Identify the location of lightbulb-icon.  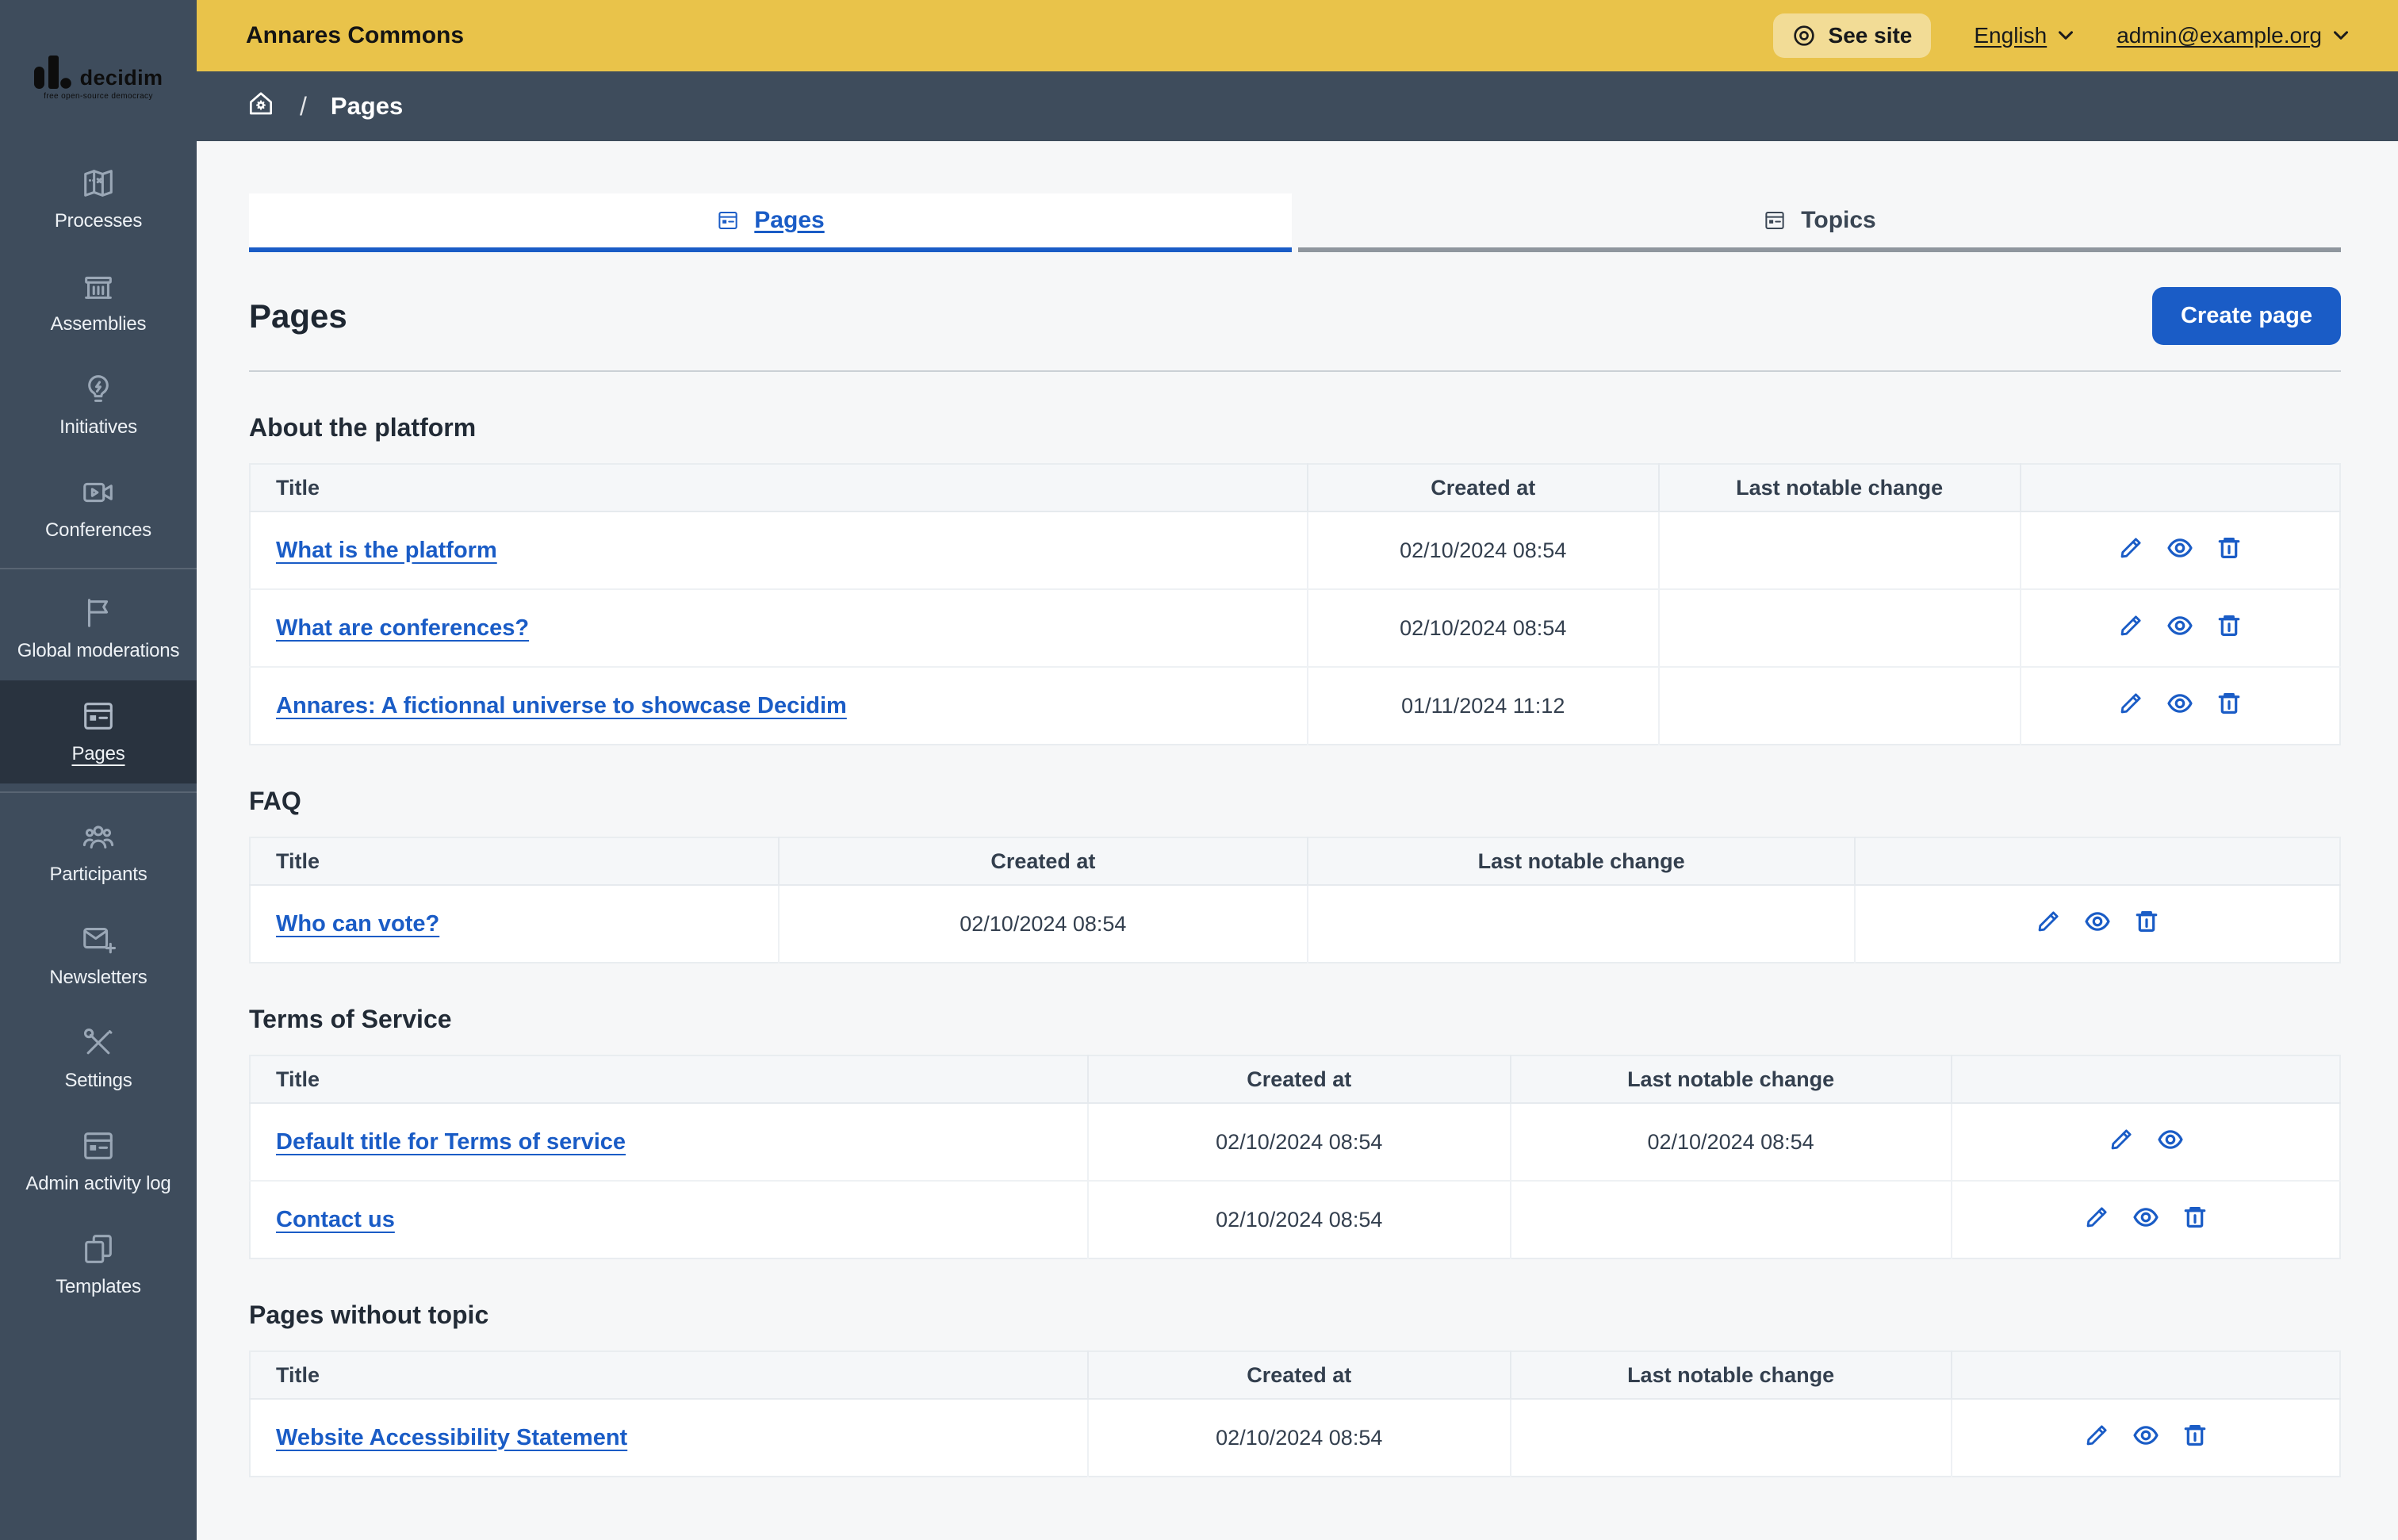
(99, 389).